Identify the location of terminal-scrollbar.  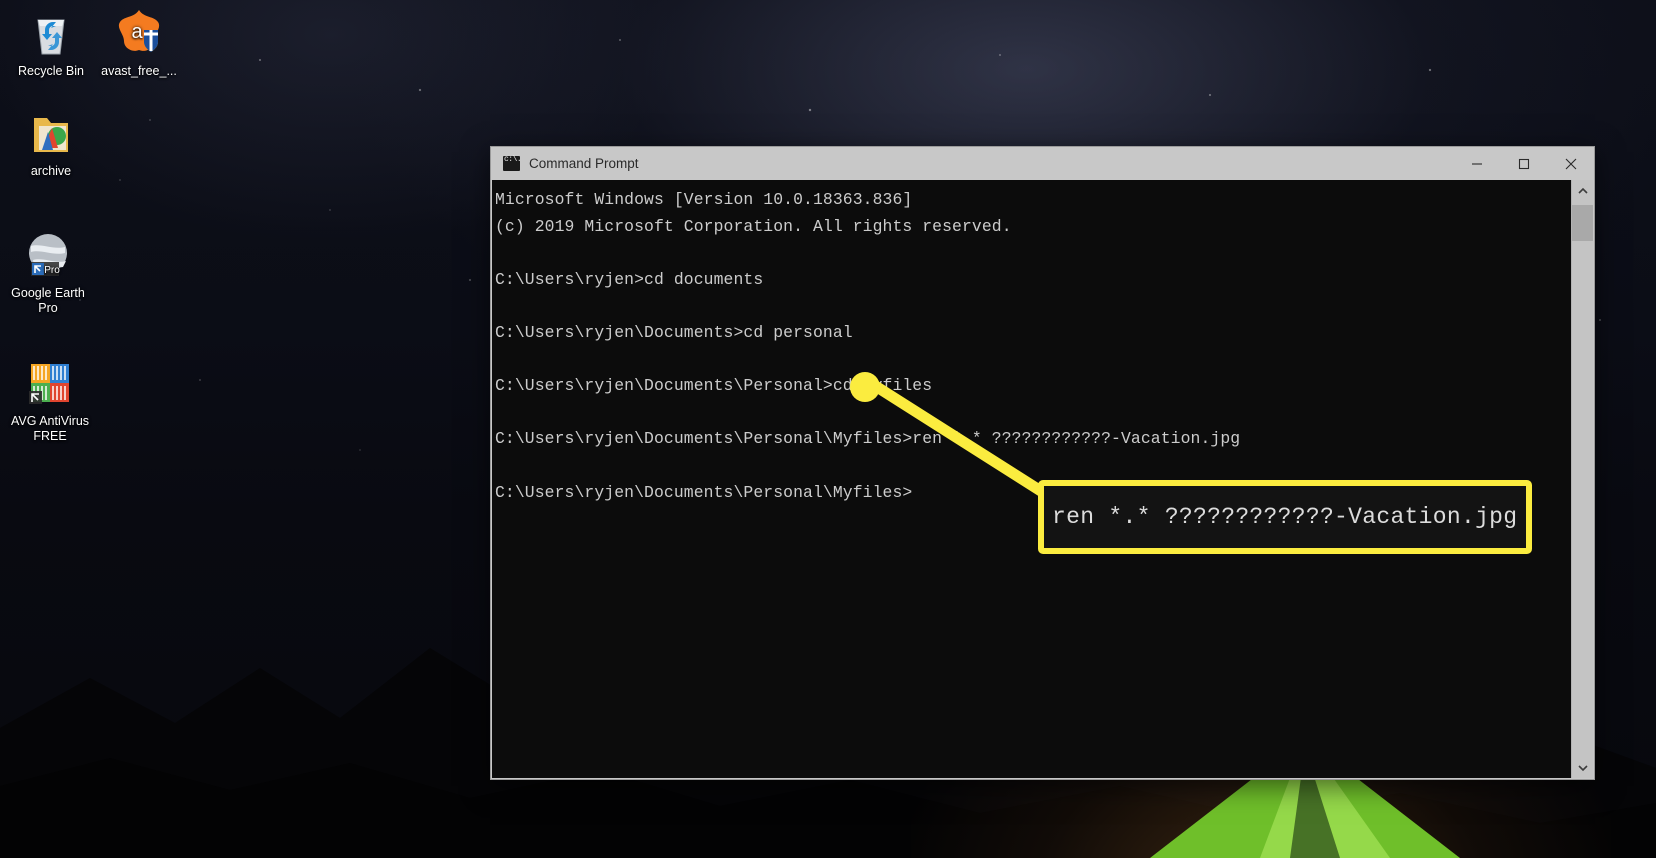
(1582, 479).